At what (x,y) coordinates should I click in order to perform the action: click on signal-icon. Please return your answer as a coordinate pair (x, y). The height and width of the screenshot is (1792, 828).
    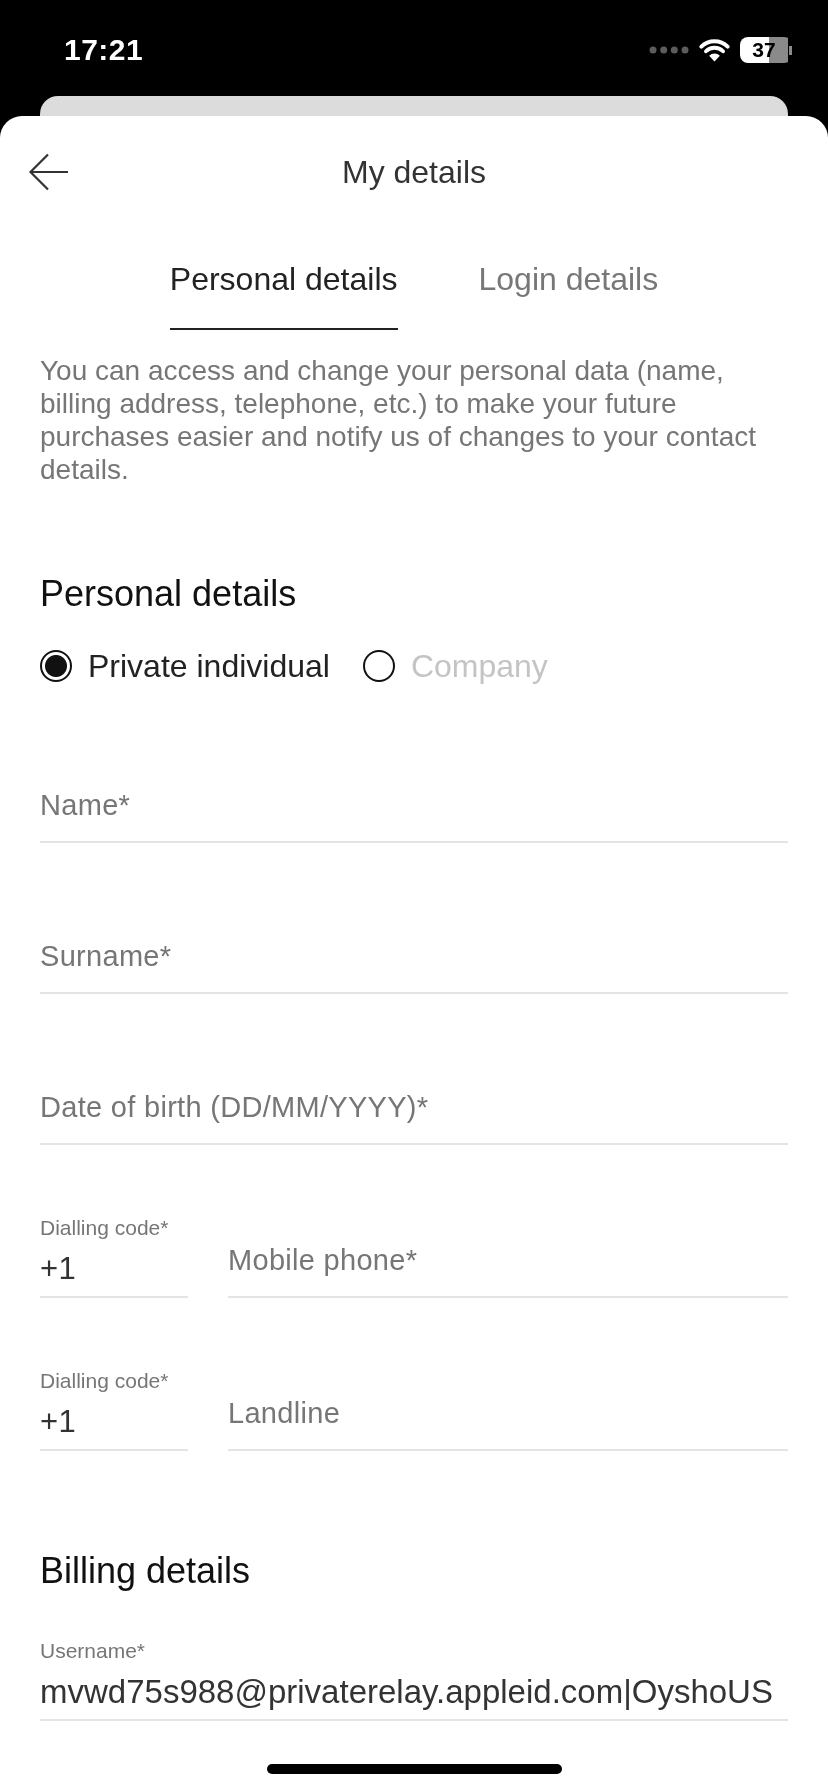
    Looking at the image, I should click on (669, 50).